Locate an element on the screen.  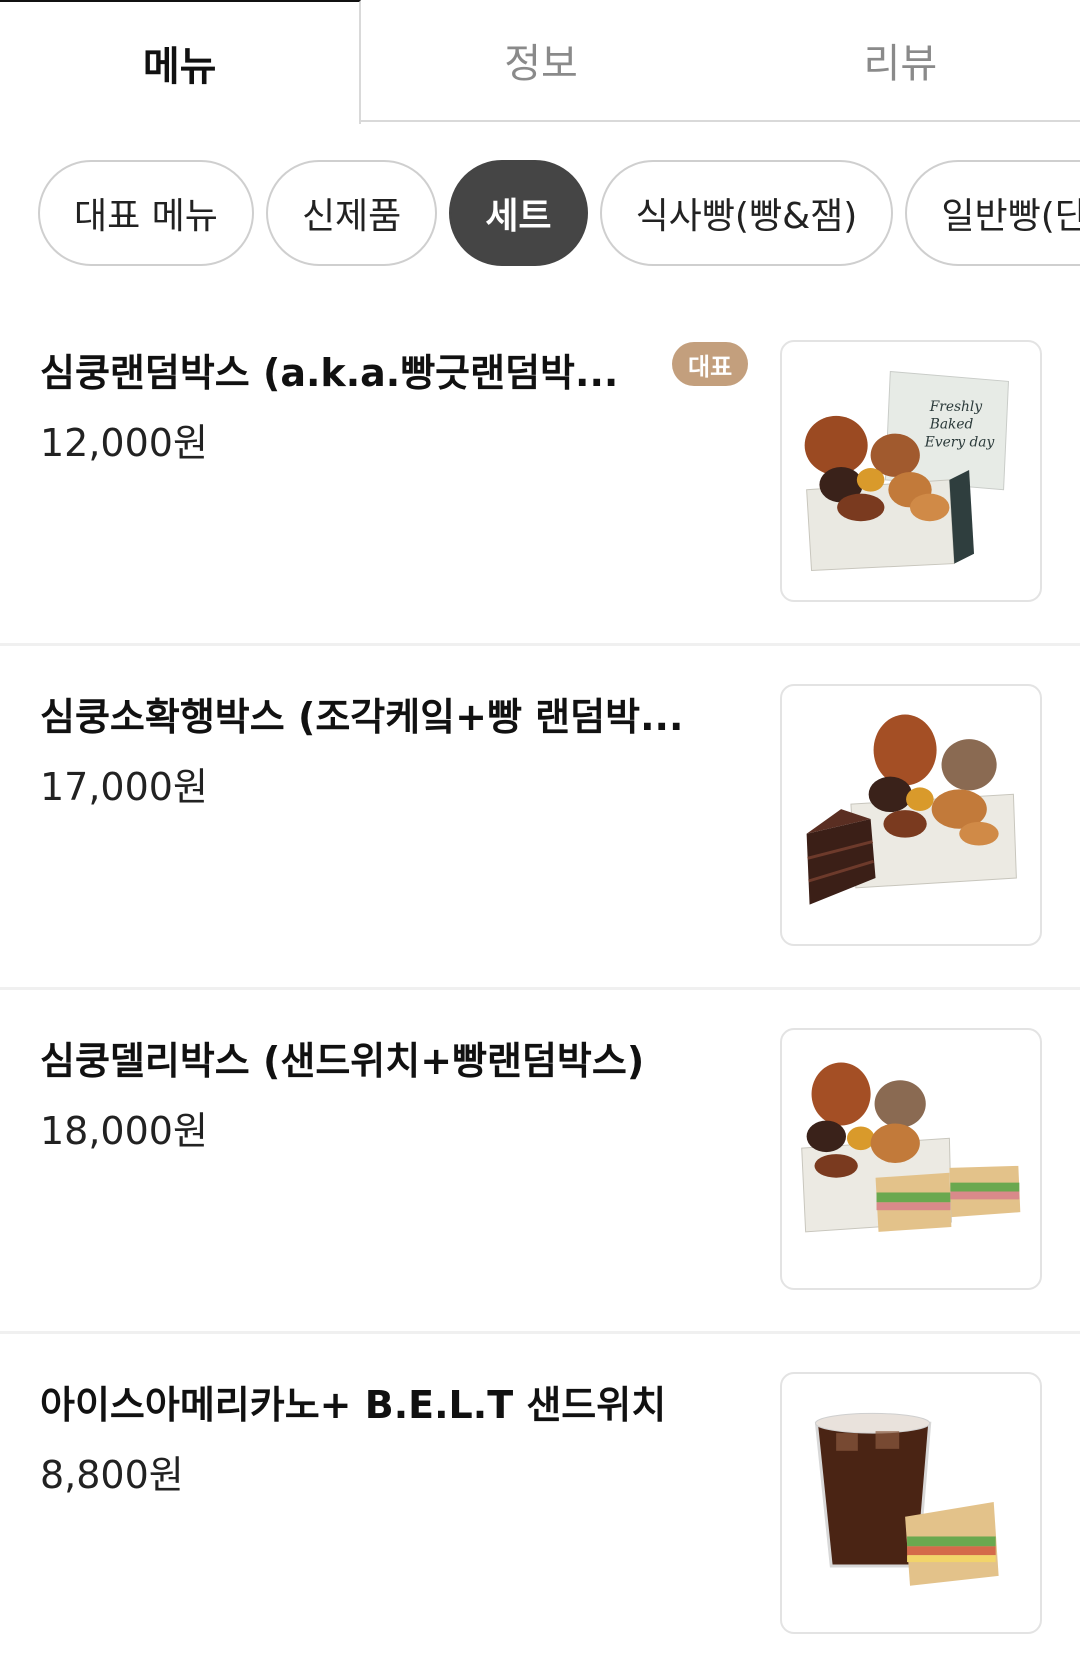
category-chip-row: 대표 메뉴 신제품 세트 식사빵(빵&잼) 일반빵(단팥 is located at coordinates (540, 214).